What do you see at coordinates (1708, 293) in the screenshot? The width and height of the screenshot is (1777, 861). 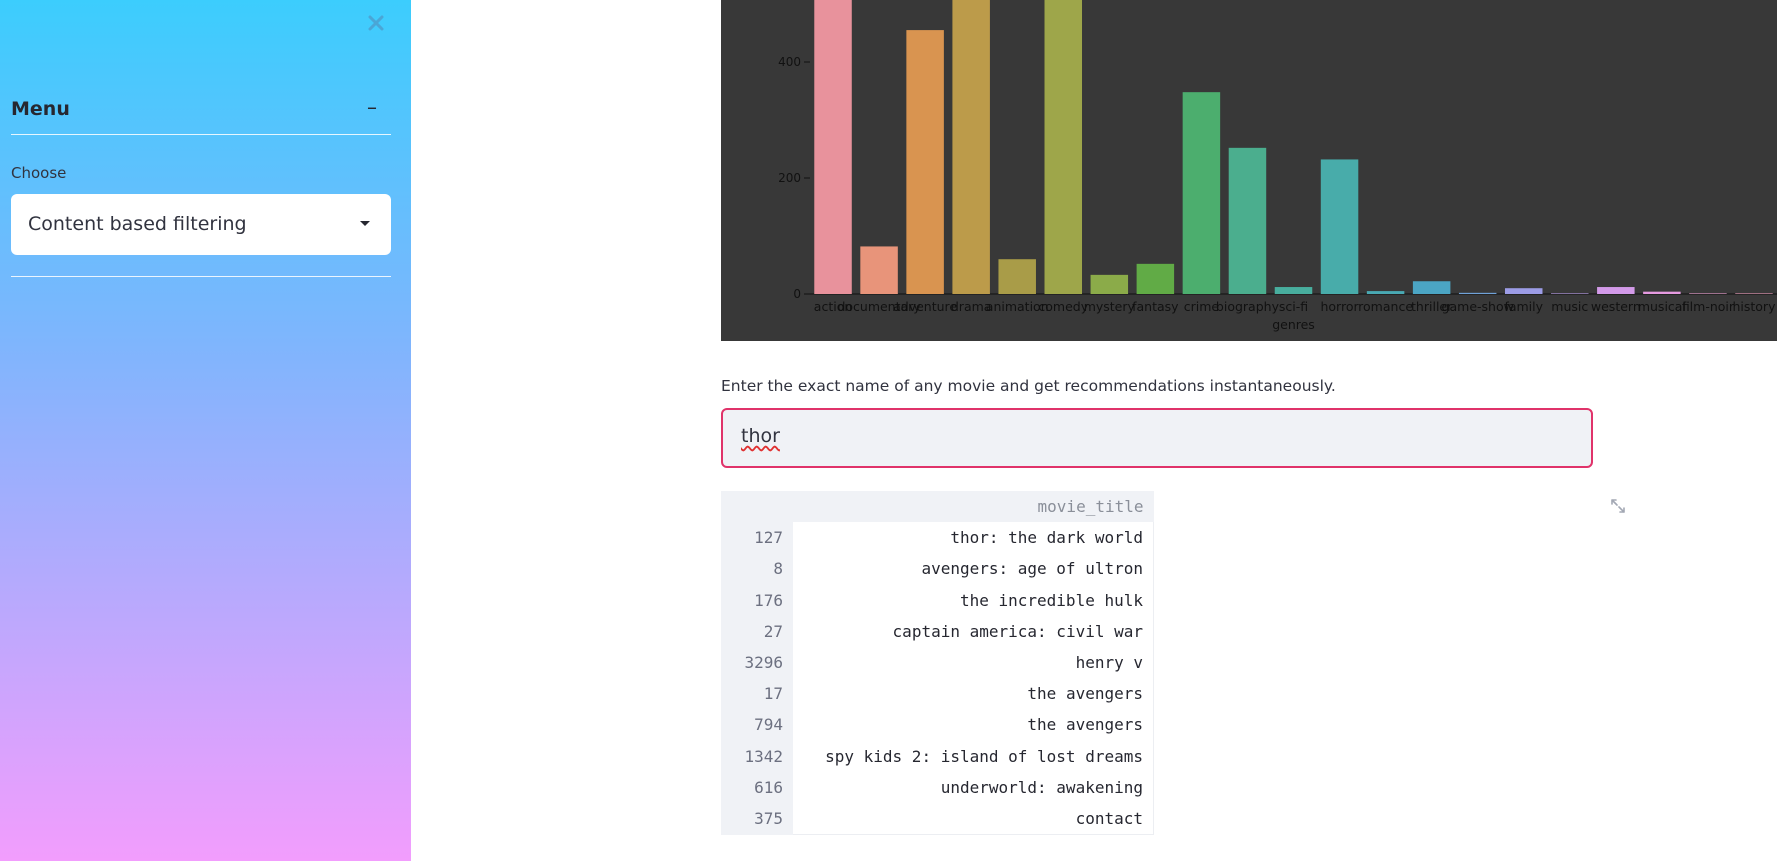 I see `bar-film-noir` at bounding box center [1708, 293].